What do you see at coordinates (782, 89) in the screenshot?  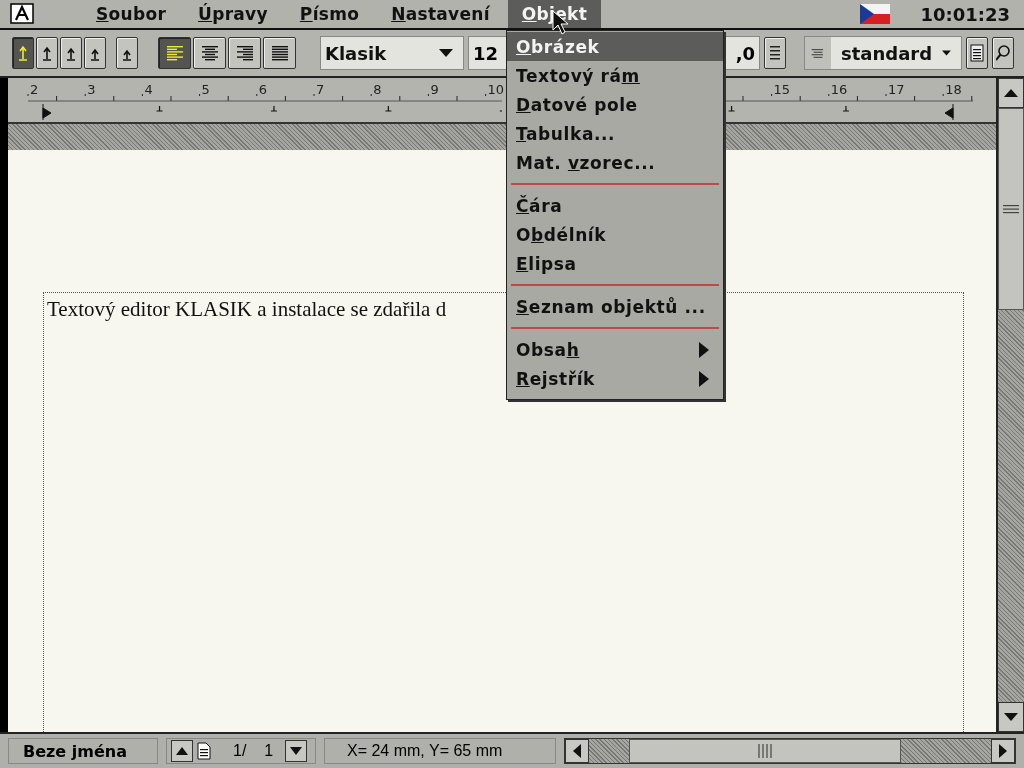 I see `ruler-number: 15` at bounding box center [782, 89].